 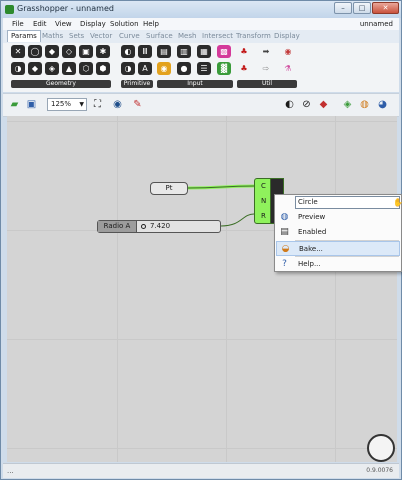 What do you see at coordinates (285, 249) in the screenshot?
I see `bake-egg-icon: ◒` at bounding box center [285, 249].